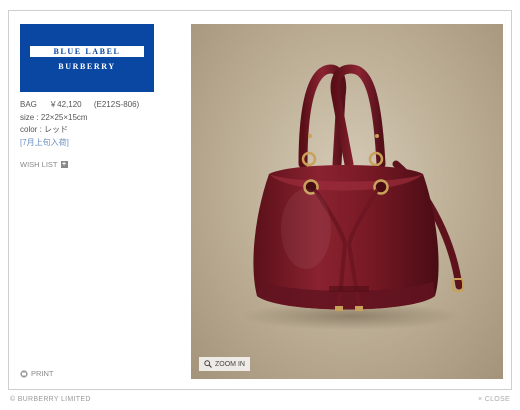  I want to click on magnifier-icon, so click(208, 364).